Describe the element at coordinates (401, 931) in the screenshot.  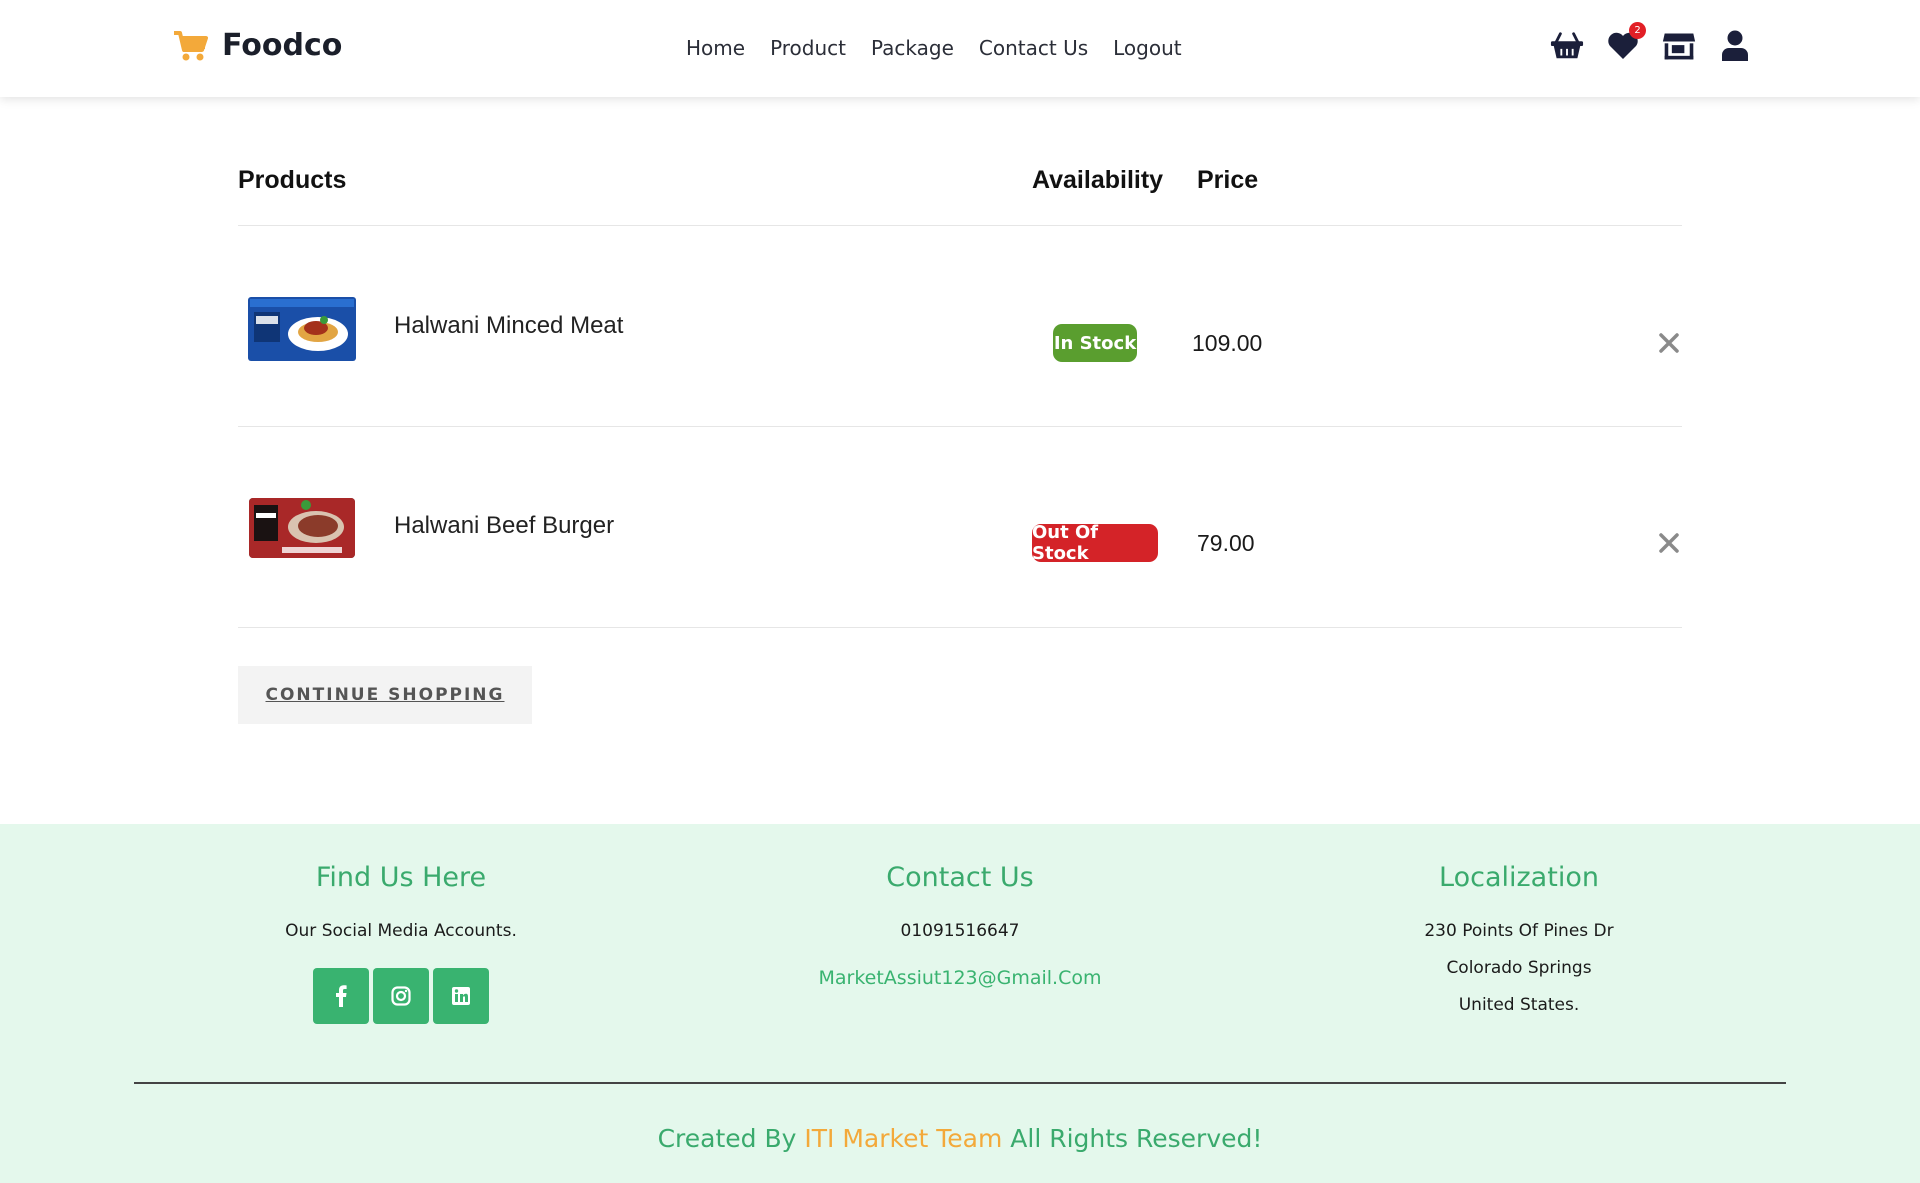
I see `find-us-text: Our Social Media Accounts.` at that location.